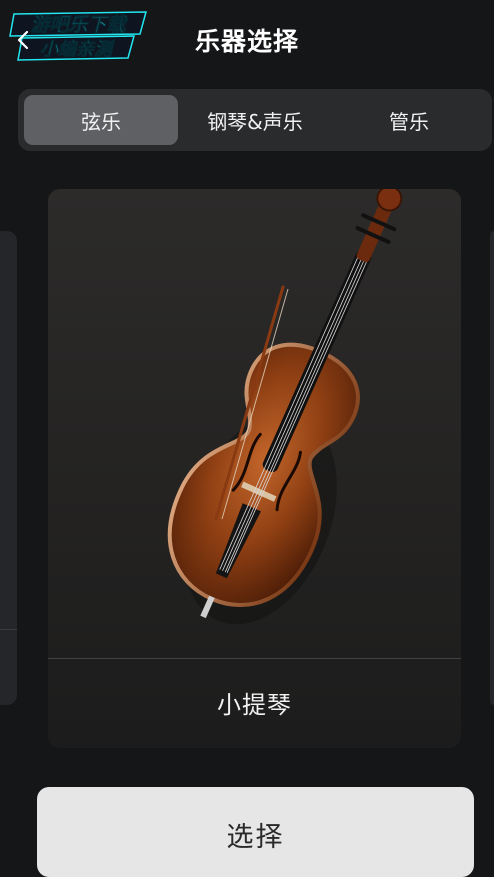 This screenshot has width=494, height=877. What do you see at coordinates (254, 705) in the screenshot?
I see `instrument-name: 小提琴` at bounding box center [254, 705].